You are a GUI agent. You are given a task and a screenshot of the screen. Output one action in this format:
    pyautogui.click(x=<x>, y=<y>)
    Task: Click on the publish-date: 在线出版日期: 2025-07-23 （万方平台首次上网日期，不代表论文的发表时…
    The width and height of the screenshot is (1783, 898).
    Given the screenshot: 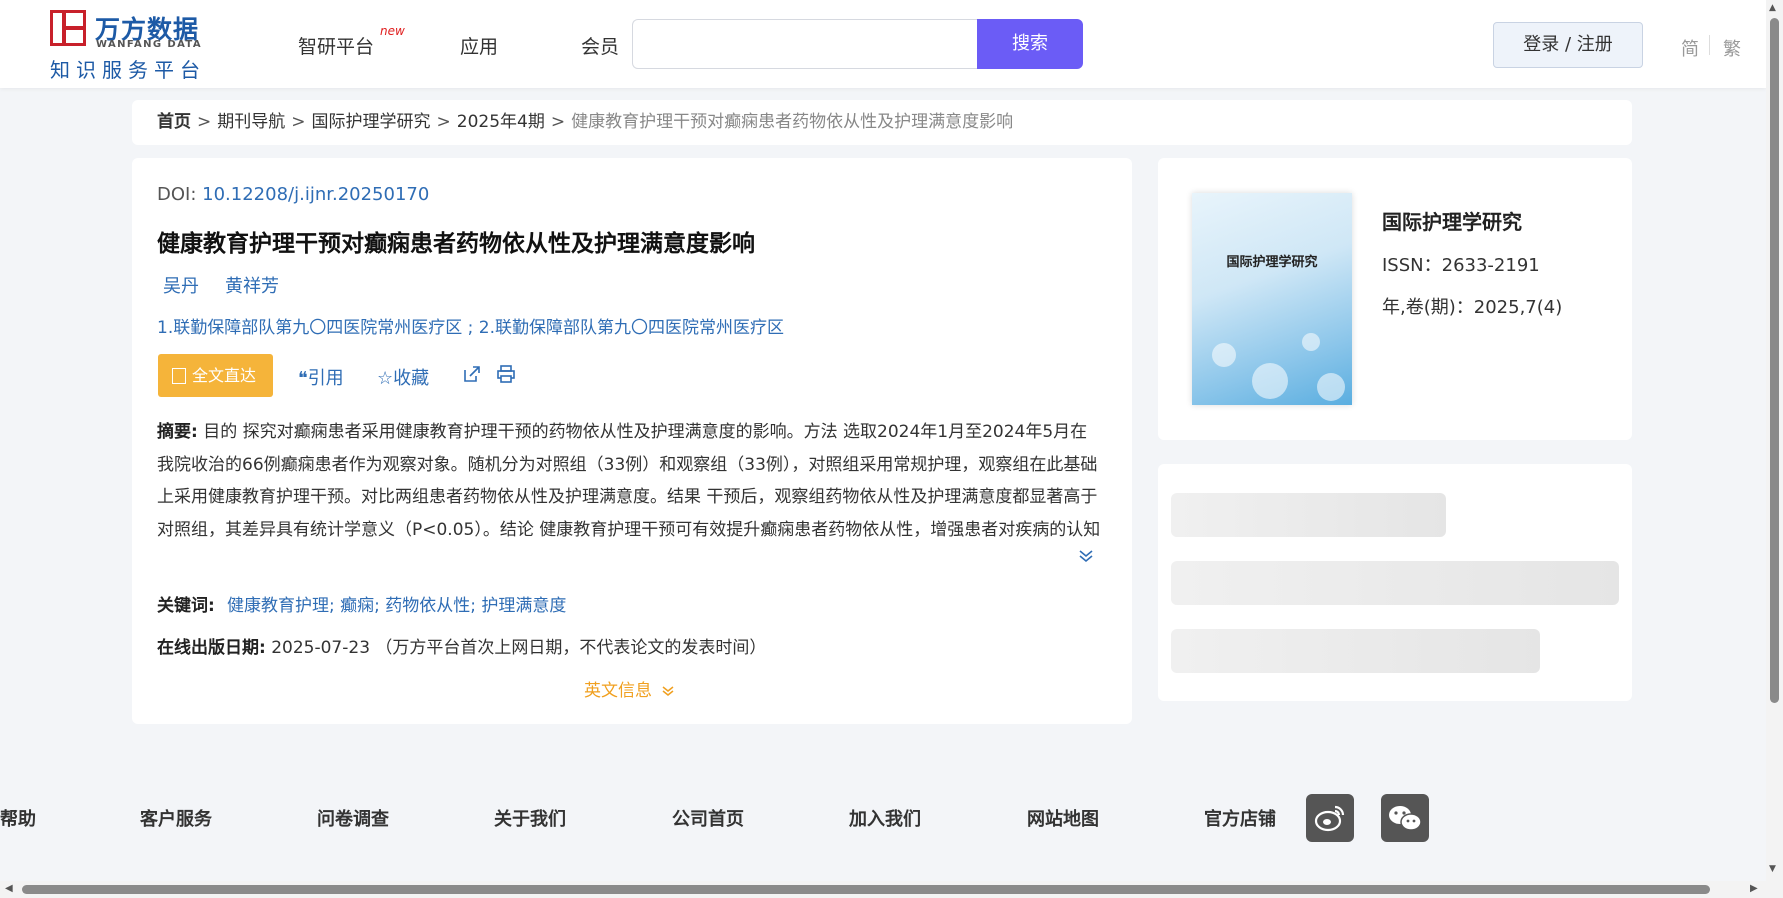 What is the action you would take?
    pyautogui.click(x=461, y=645)
    